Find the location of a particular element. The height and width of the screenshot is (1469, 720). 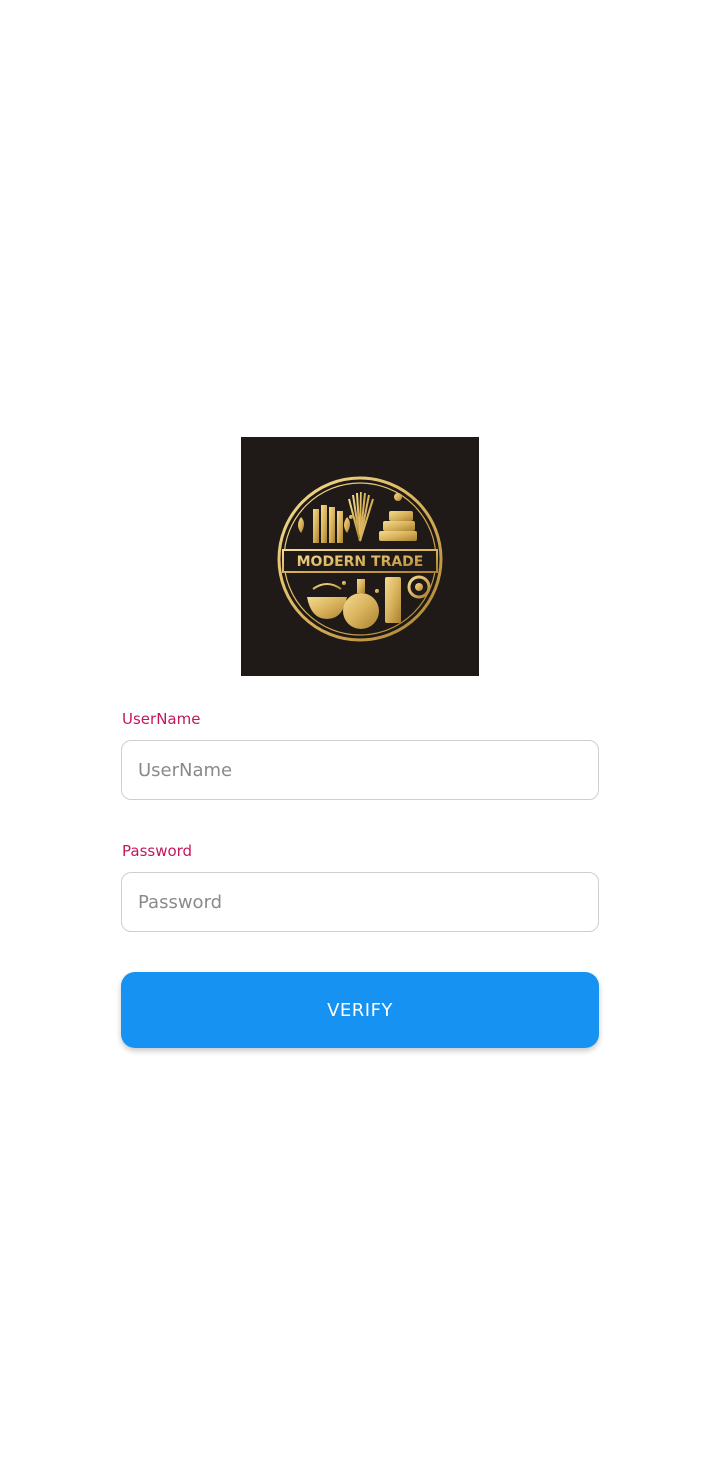

verify-button: VERIFY is located at coordinates (360, 1010).